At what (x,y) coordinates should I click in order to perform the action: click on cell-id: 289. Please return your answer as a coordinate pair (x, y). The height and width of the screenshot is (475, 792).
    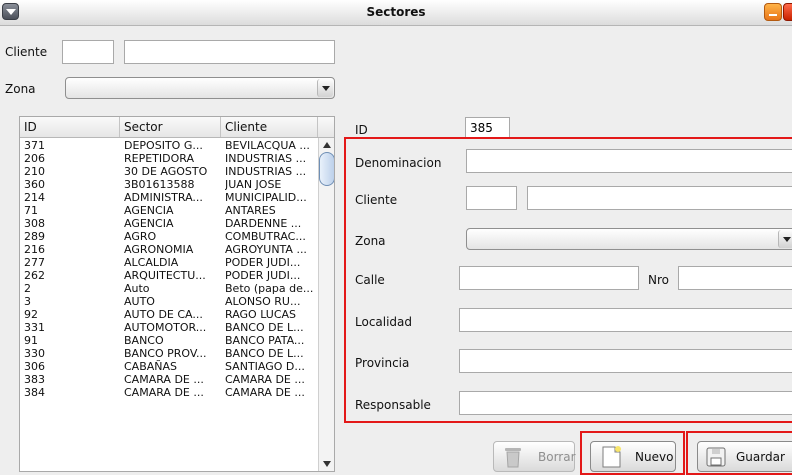
    Looking at the image, I should click on (34, 236).